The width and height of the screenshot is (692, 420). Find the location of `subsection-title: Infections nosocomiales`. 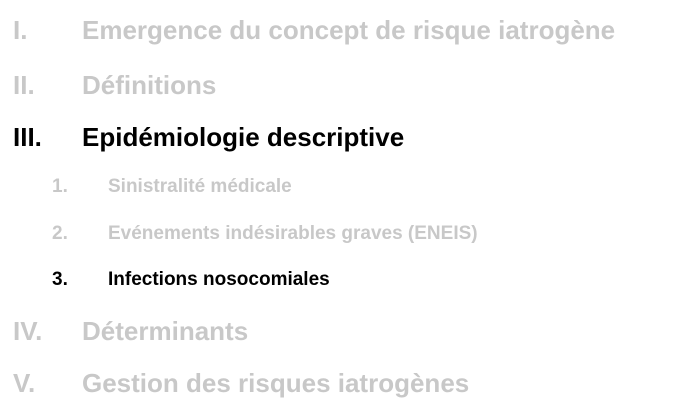

subsection-title: Infections nosocomiales is located at coordinates (219, 279).